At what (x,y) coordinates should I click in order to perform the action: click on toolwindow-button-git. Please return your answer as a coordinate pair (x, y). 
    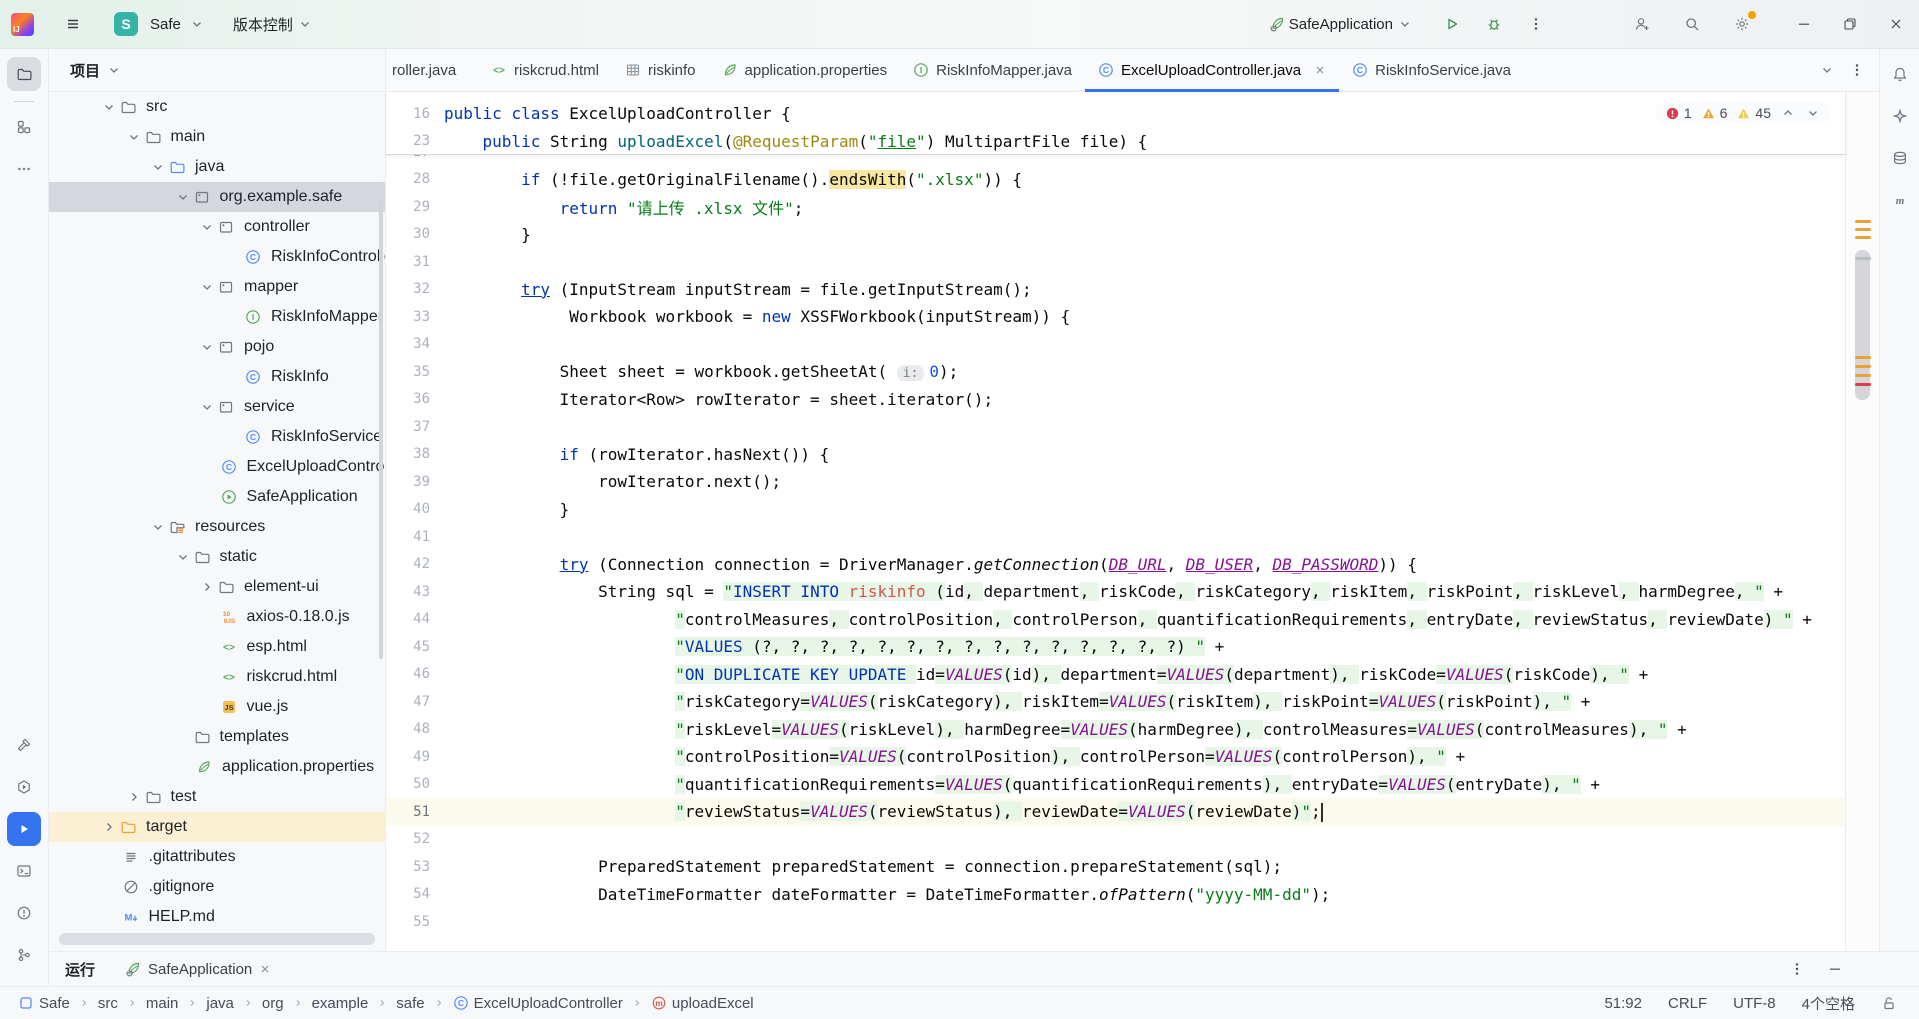
    Looking at the image, I should click on (24, 955).